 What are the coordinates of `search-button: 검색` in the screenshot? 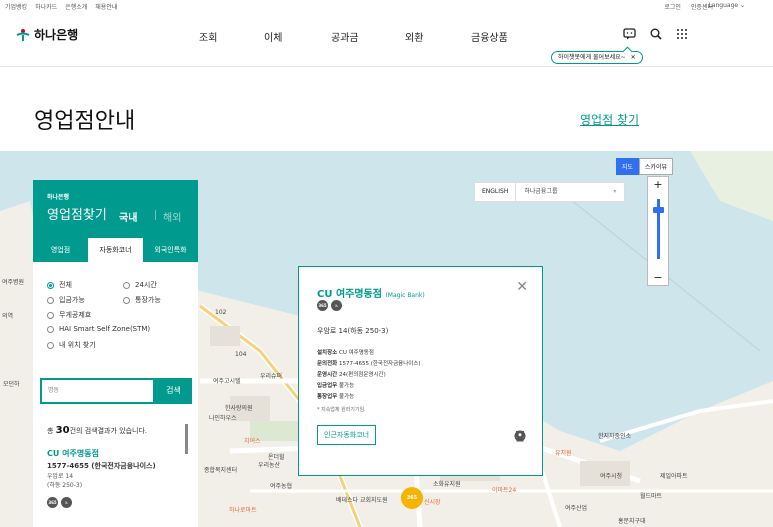 It's located at (173, 391).